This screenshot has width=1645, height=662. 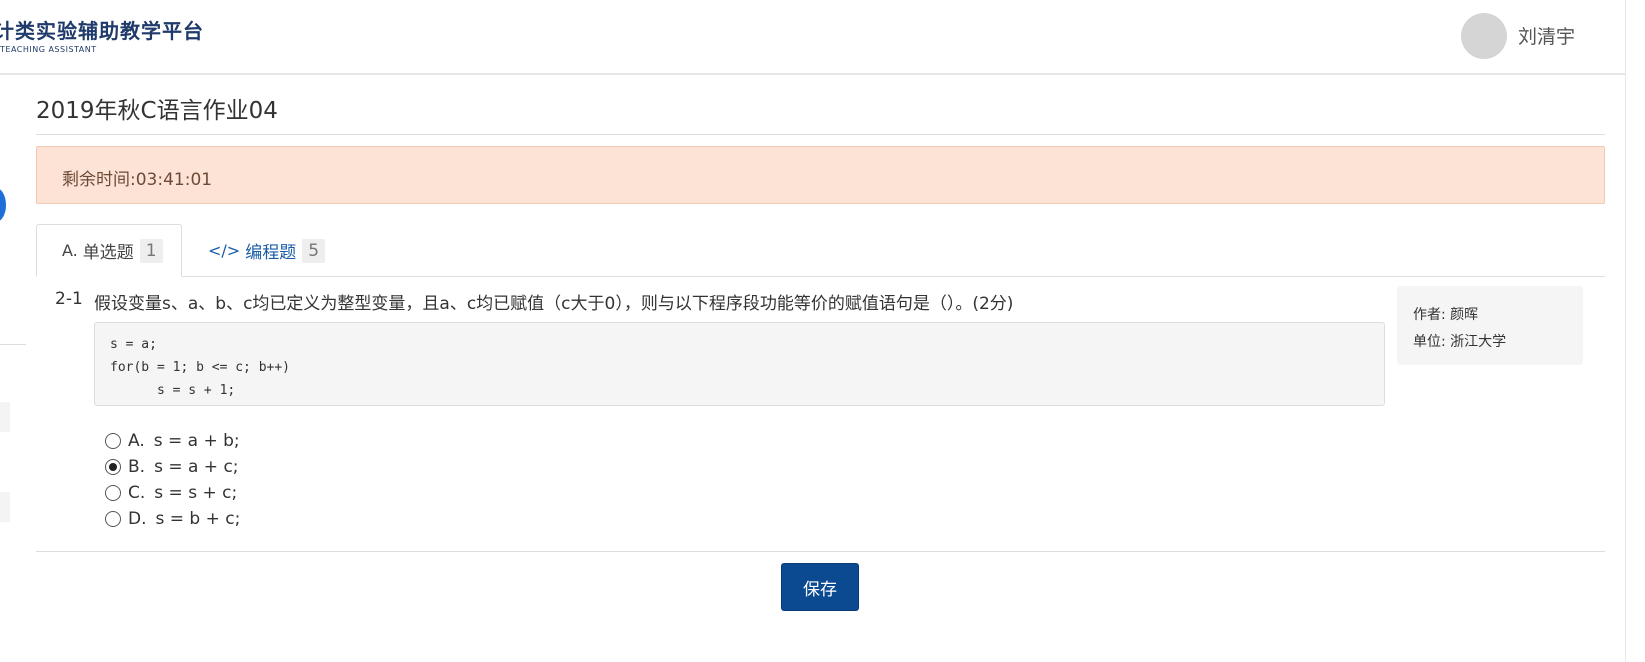 What do you see at coordinates (137, 519) in the screenshot?
I see `option-letter: D.` at bounding box center [137, 519].